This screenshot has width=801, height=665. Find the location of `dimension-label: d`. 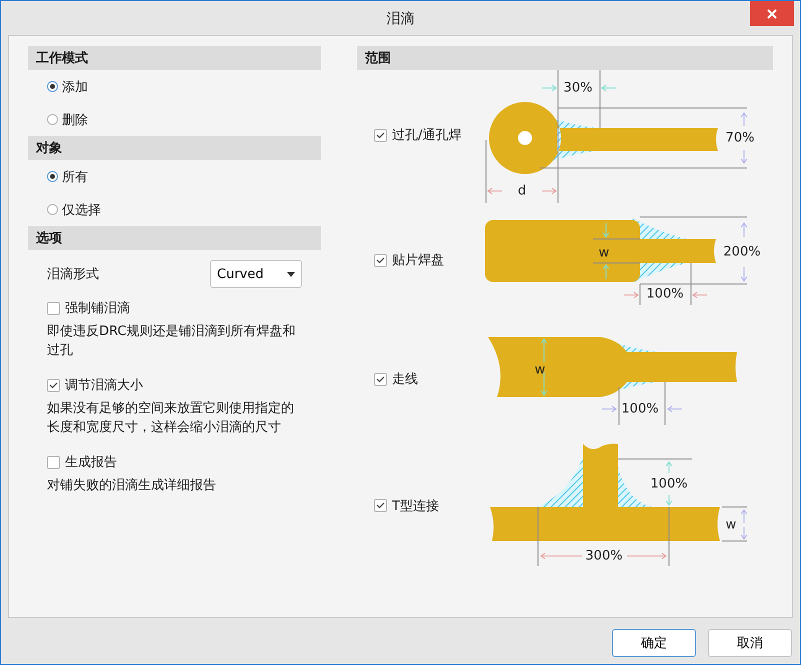

dimension-label: d is located at coordinates (522, 190).